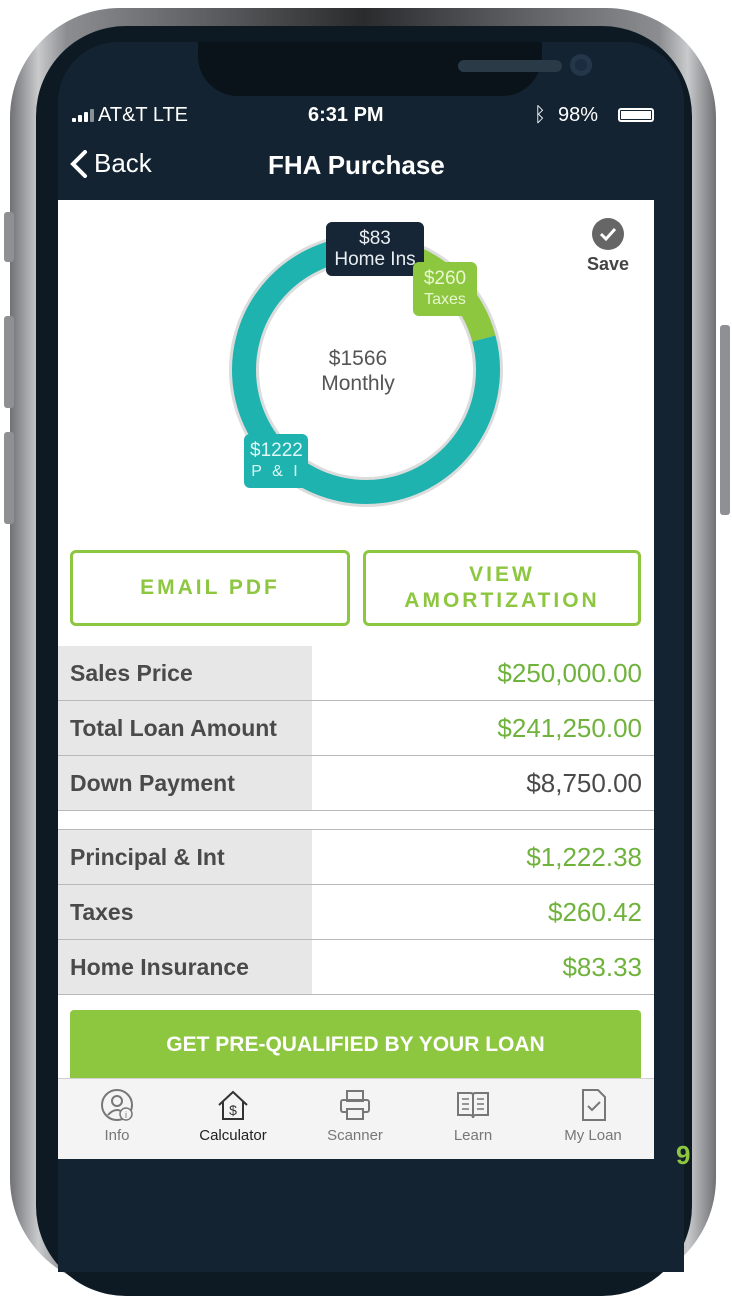 The image size is (732, 1296). Describe the element at coordinates (683, 1155) in the screenshot. I see `page-number: 9` at that location.